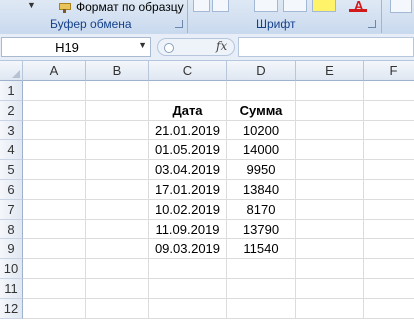 This screenshot has height=320, width=414. What do you see at coordinates (372, 24) in the screenshot?
I see `font-dialog-launcher-icon` at bounding box center [372, 24].